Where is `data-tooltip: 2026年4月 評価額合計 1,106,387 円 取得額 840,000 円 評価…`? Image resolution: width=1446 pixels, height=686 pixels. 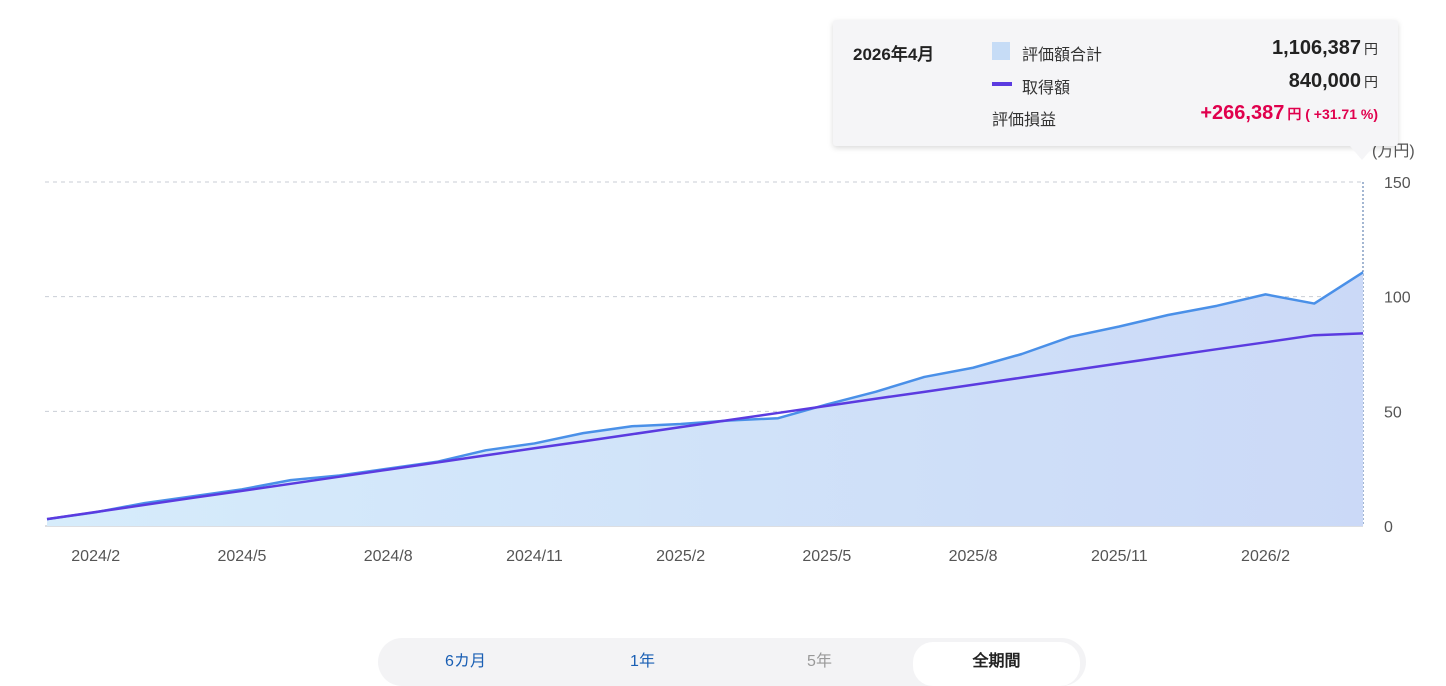
data-tooltip: 2026年4月 評価額合計 1,106,387 円 取得額 840,000 円 評価… is located at coordinates (1115, 83).